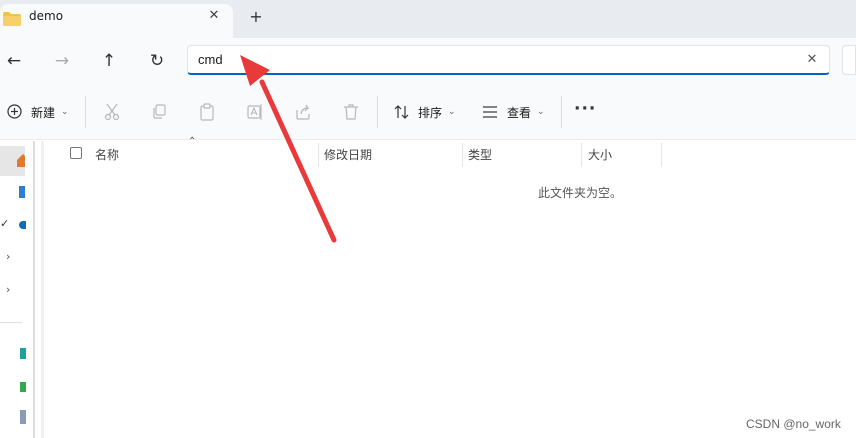 The image size is (856, 438). What do you see at coordinates (255, 112) in the screenshot?
I see `rename-icon` at bounding box center [255, 112].